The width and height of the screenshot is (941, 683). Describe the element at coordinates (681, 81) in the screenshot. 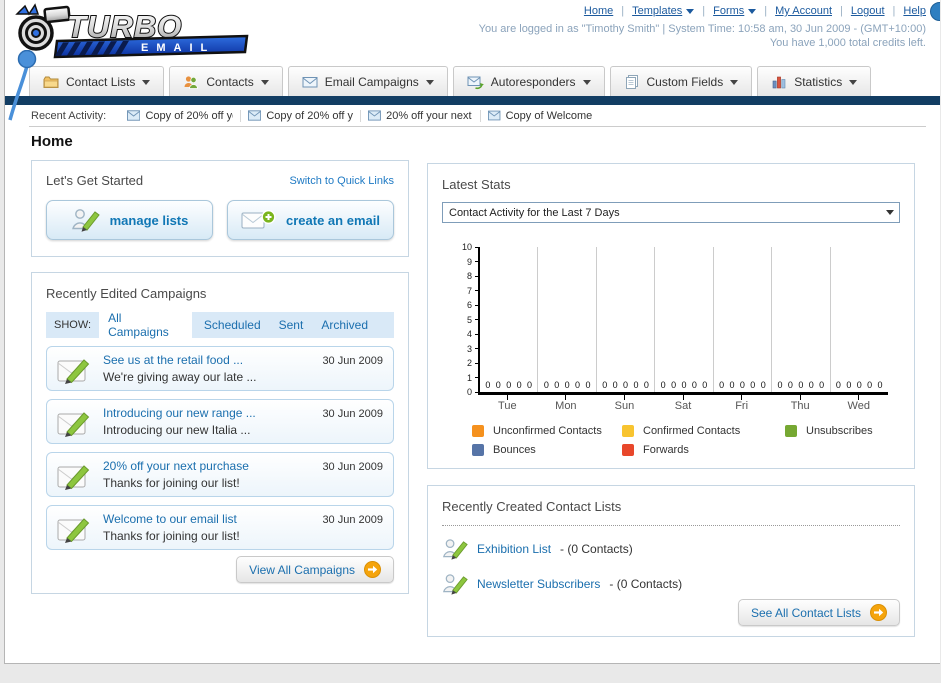

I see `tab-custom-fields: Custom Fields` at that location.